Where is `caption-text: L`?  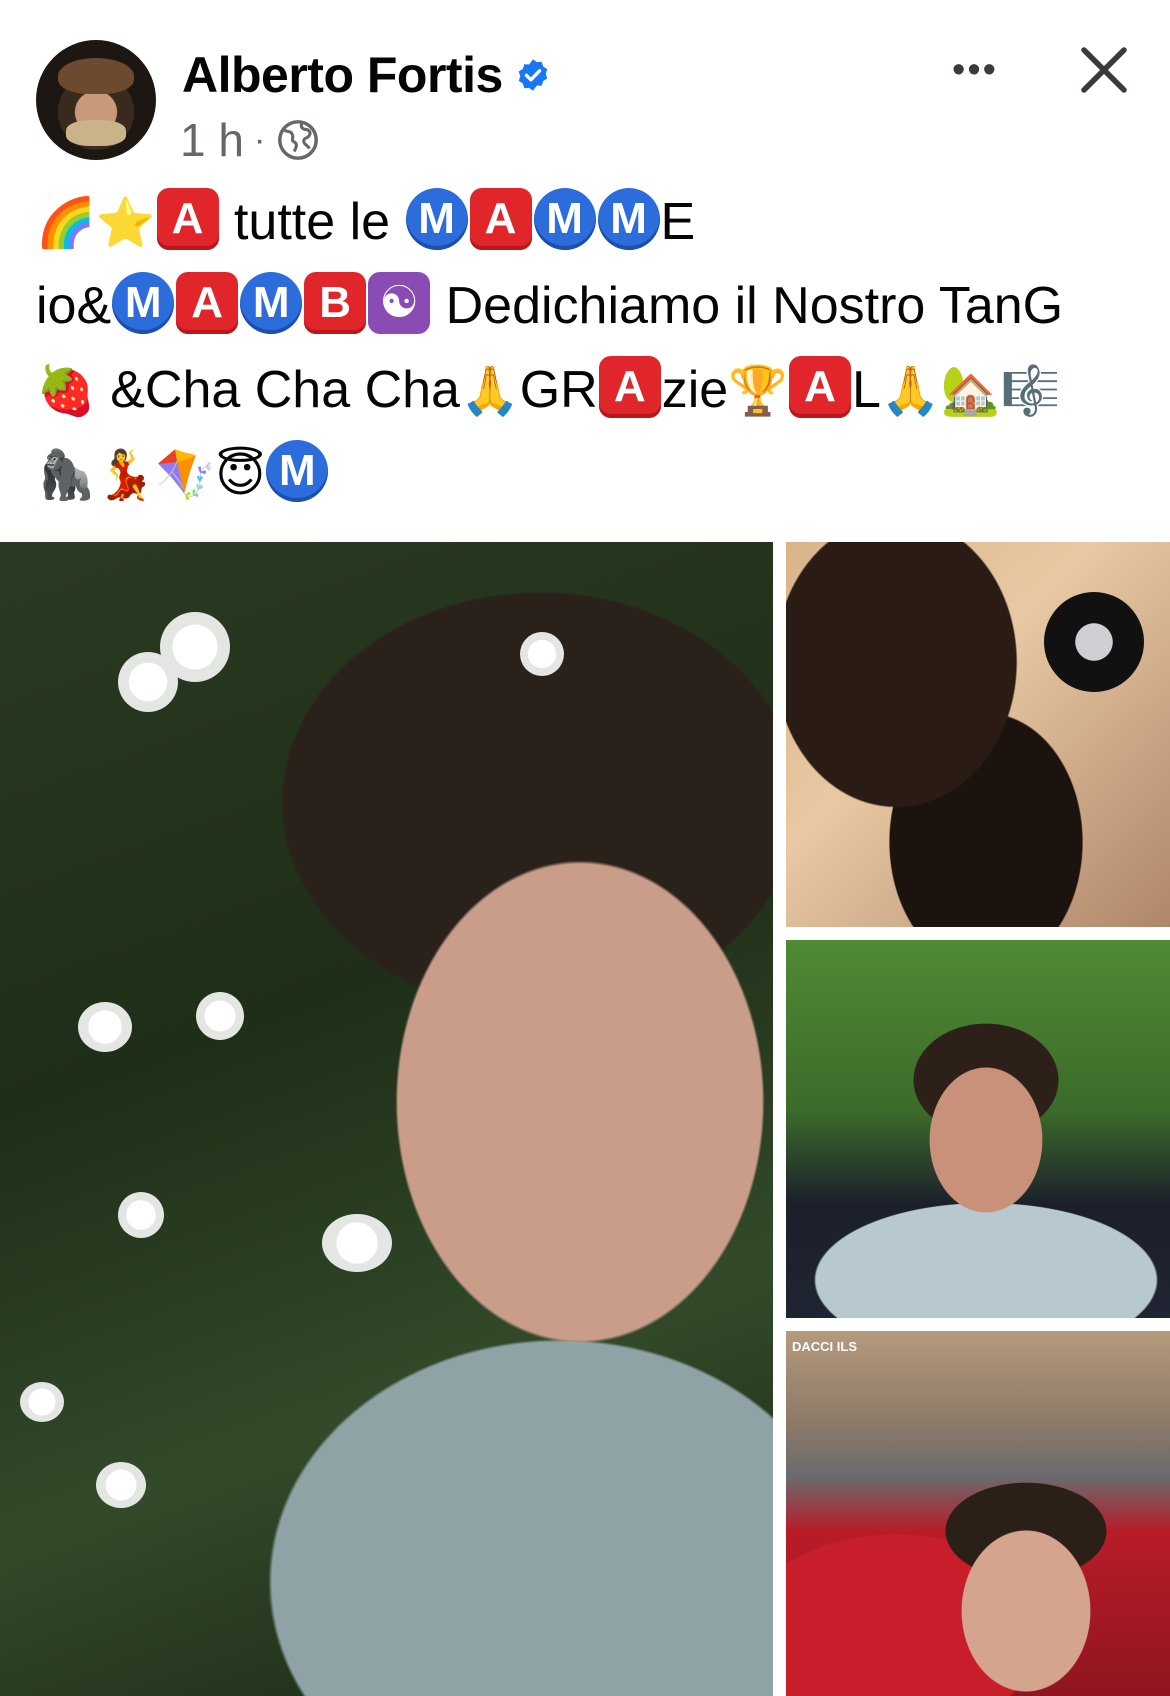 caption-text: L is located at coordinates (866, 390).